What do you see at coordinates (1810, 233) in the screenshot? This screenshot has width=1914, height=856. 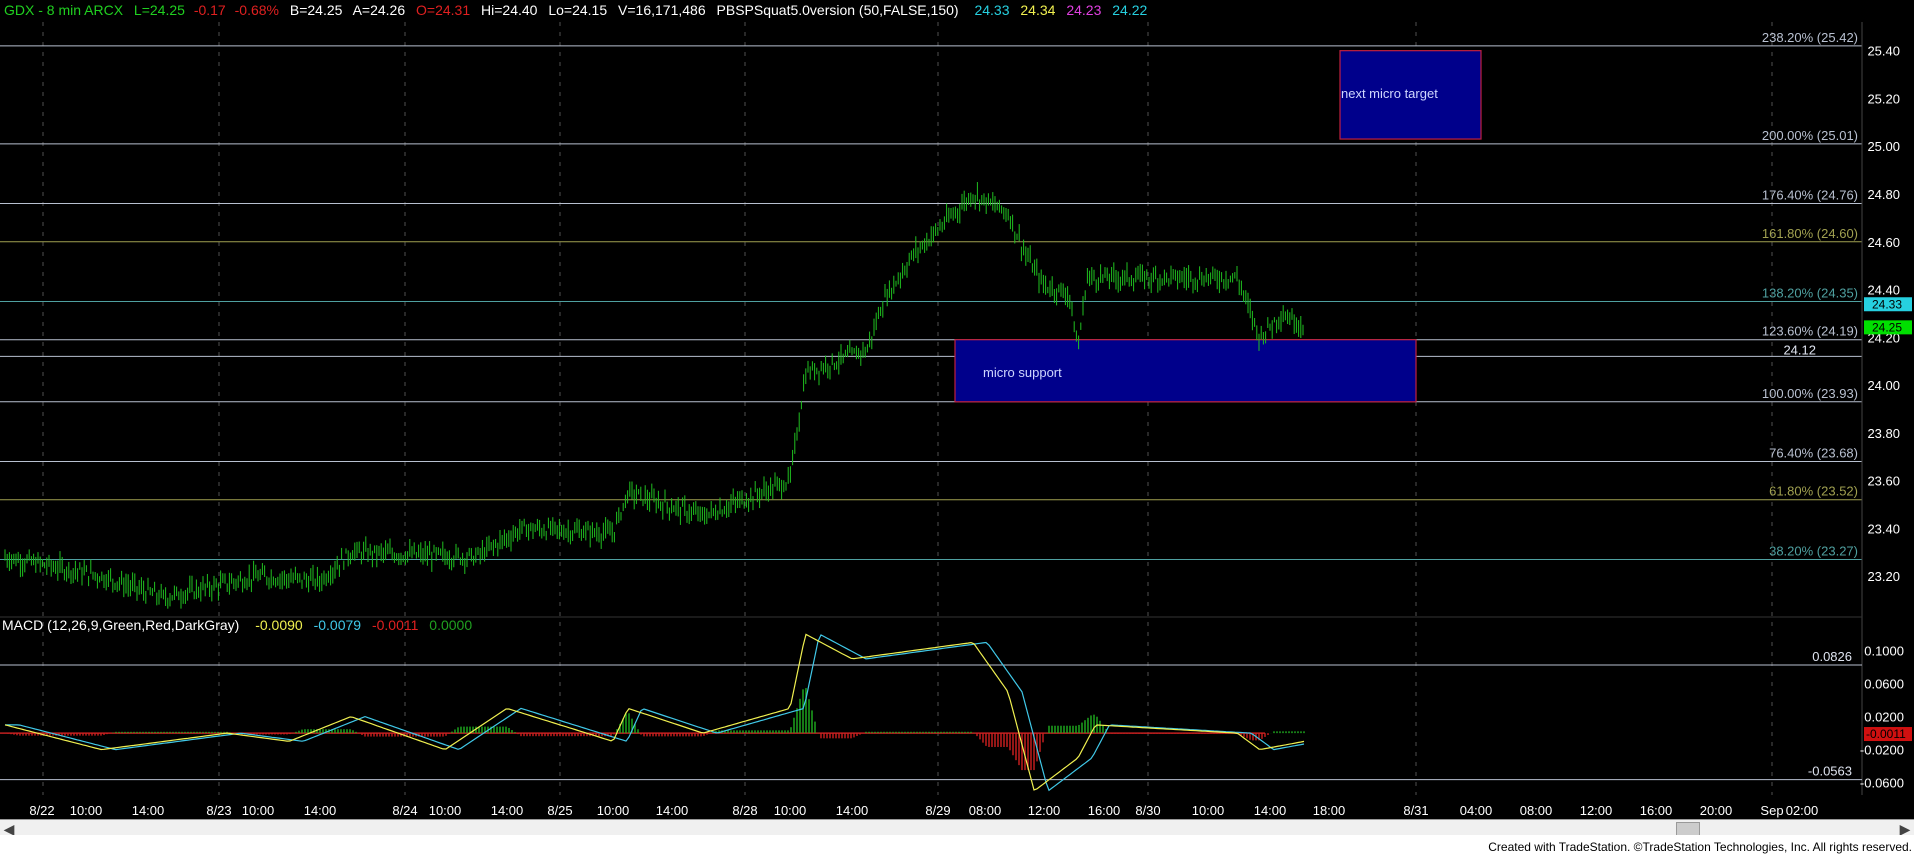 I see `fib-label: 161.80% (24.60)` at bounding box center [1810, 233].